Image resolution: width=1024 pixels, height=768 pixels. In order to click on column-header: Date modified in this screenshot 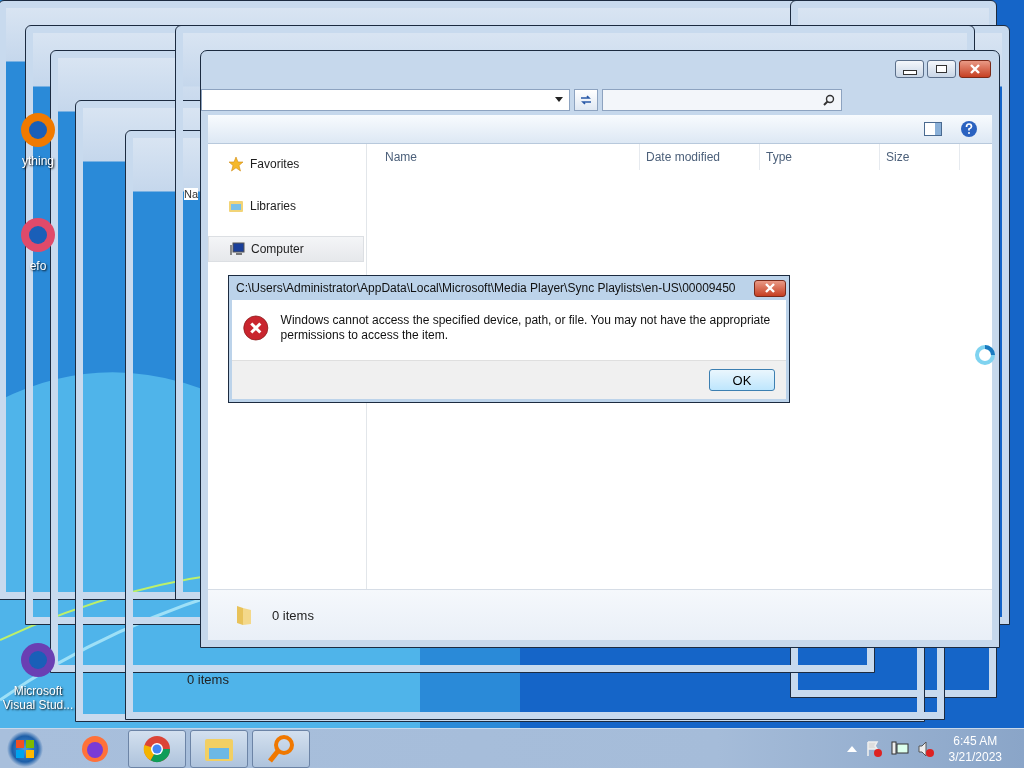, I will do `click(700, 157)`.